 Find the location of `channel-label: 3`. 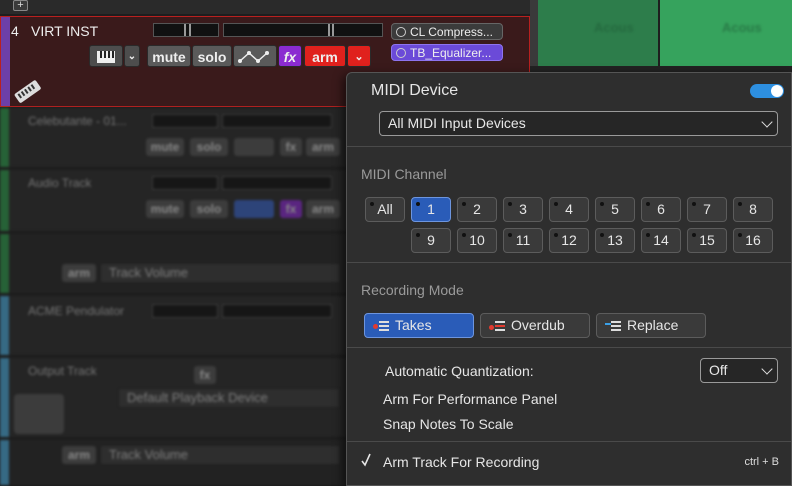

channel-label: 3 is located at coordinates (523, 209).